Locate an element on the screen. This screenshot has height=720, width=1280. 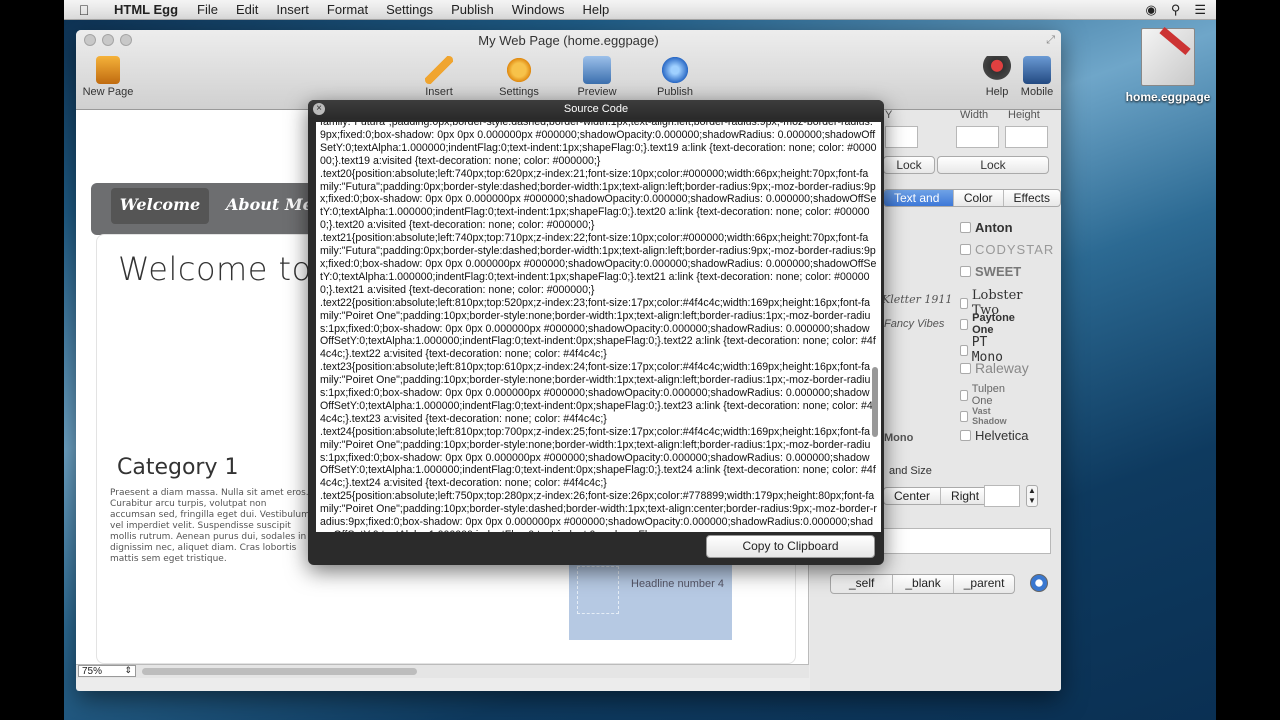
width-field is located at coordinates (977, 137).